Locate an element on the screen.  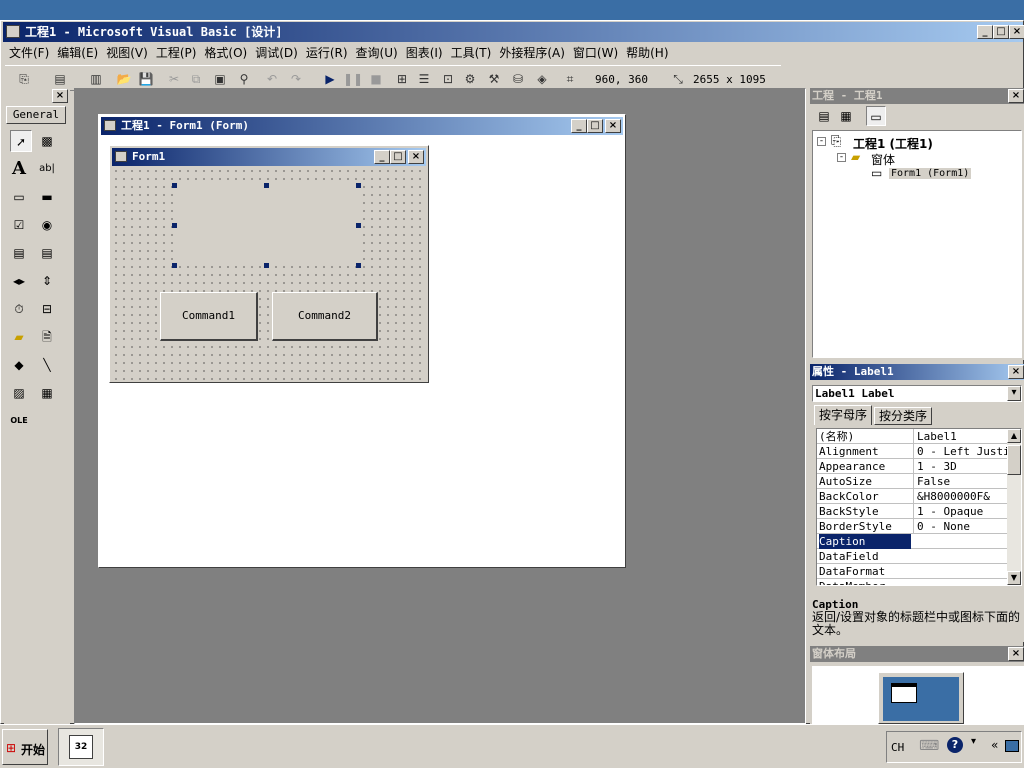
picturebox-tool-icon: ▩ is located at coordinates (47, 141).